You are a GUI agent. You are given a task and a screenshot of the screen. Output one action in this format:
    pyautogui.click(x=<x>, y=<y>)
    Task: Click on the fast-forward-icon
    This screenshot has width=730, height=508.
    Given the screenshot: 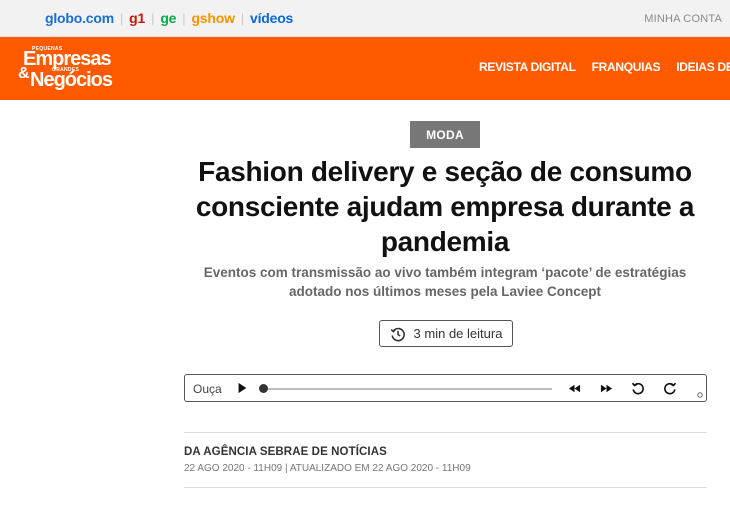 What is the action you would take?
    pyautogui.click(x=606, y=388)
    